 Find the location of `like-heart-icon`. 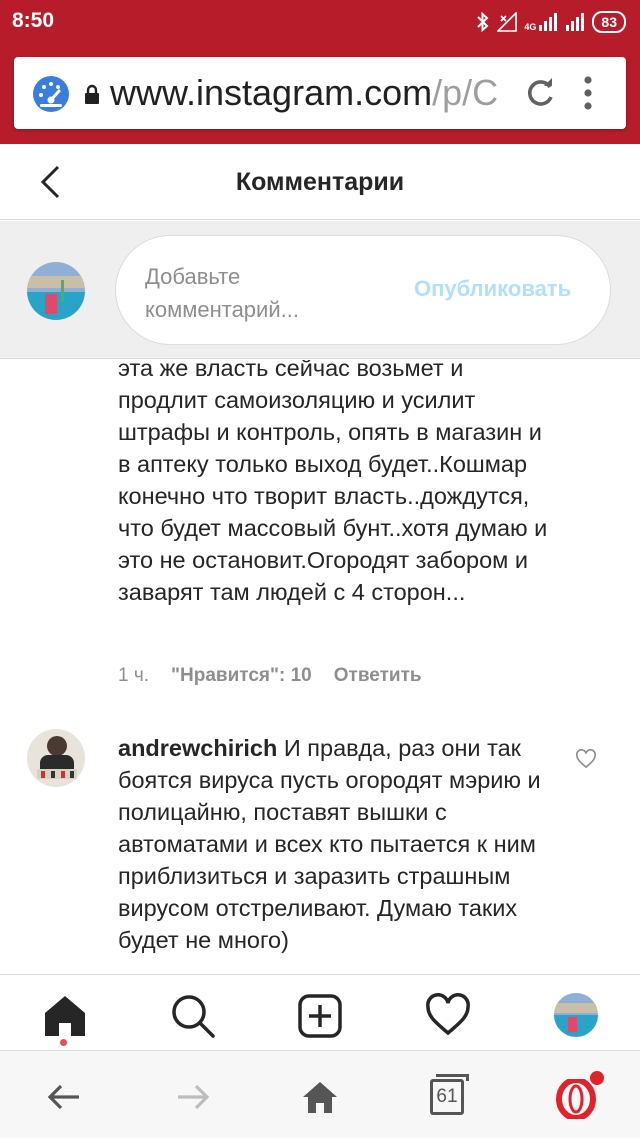

like-heart-icon is located at coordinates (586, 759).